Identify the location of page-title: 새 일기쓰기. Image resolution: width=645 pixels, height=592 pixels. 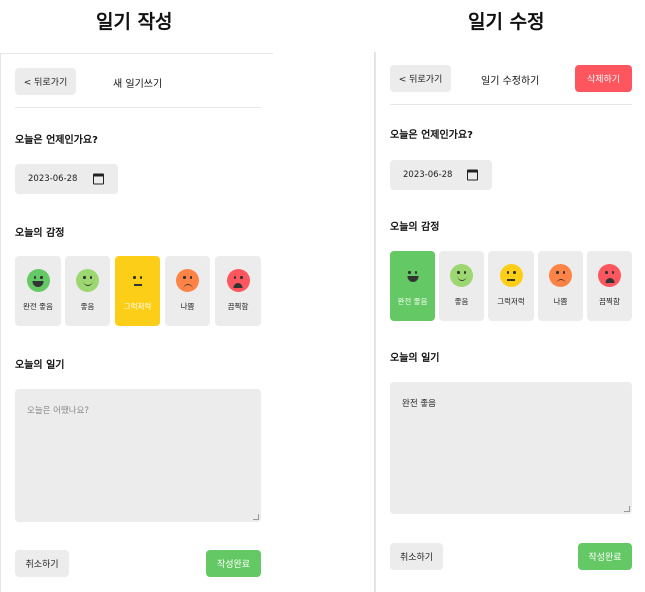
(138, 84).